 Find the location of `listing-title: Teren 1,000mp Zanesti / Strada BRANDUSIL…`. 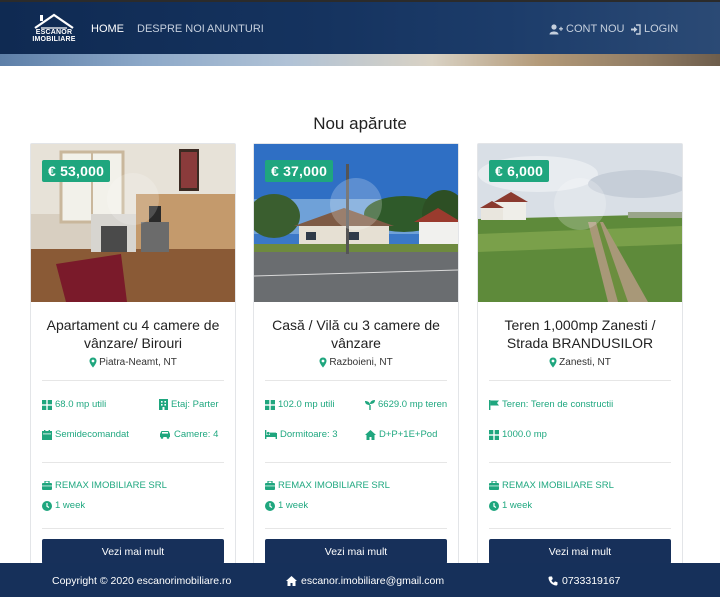

listing-title: Teren 1,000mp Zanesti / Strada BRANDUSIL… is located at coordinates (580, 334).